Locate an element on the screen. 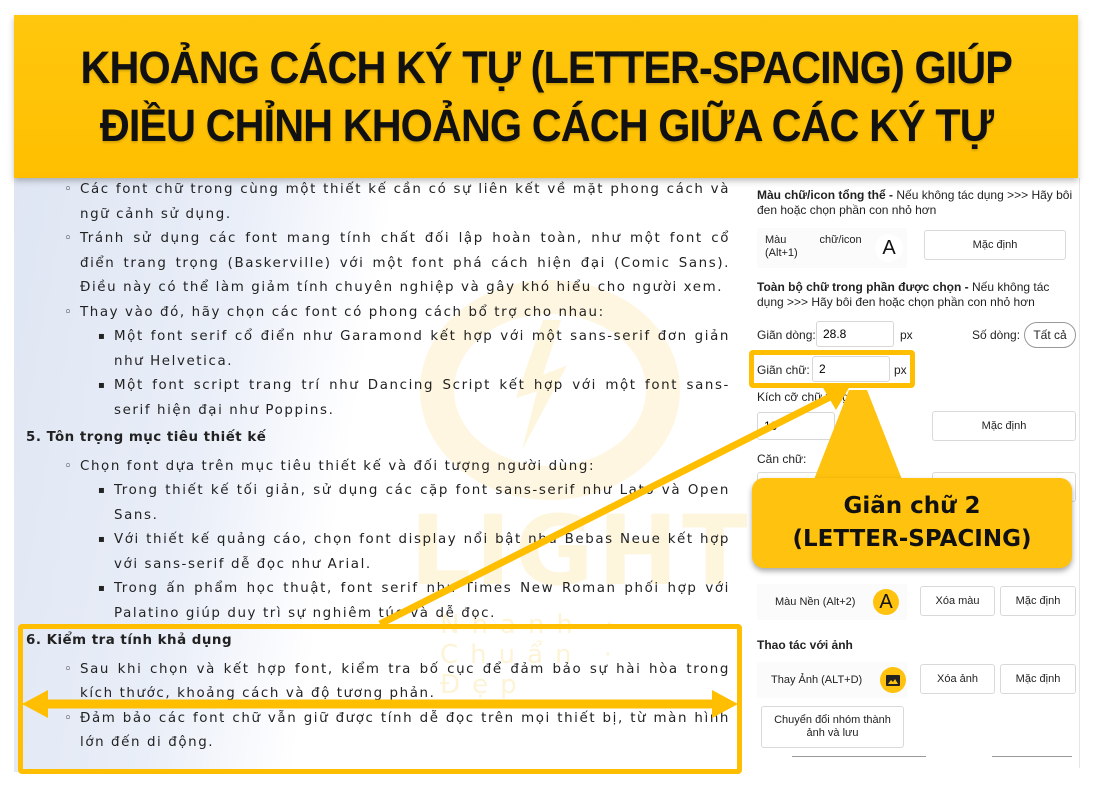 The width and height of the screenshot is (1095, 788). callout-line-2: (LETTER-SPACING) is located at coordinates (912, 539).